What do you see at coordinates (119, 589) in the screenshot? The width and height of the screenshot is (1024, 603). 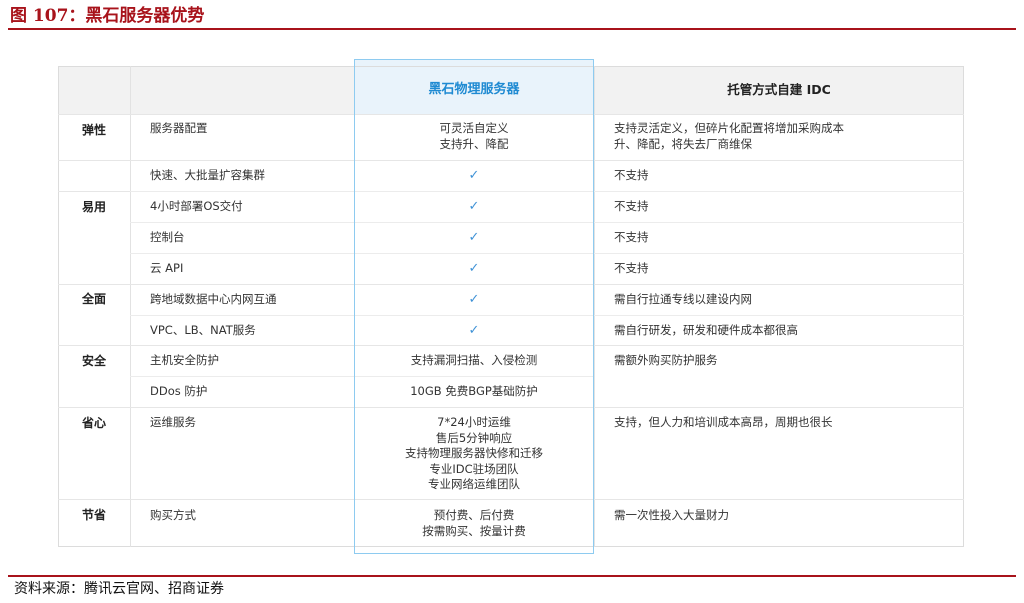 I see `source-note: 资料来源：腾讯云官网、招商证券` at bounding box center [119, 589].